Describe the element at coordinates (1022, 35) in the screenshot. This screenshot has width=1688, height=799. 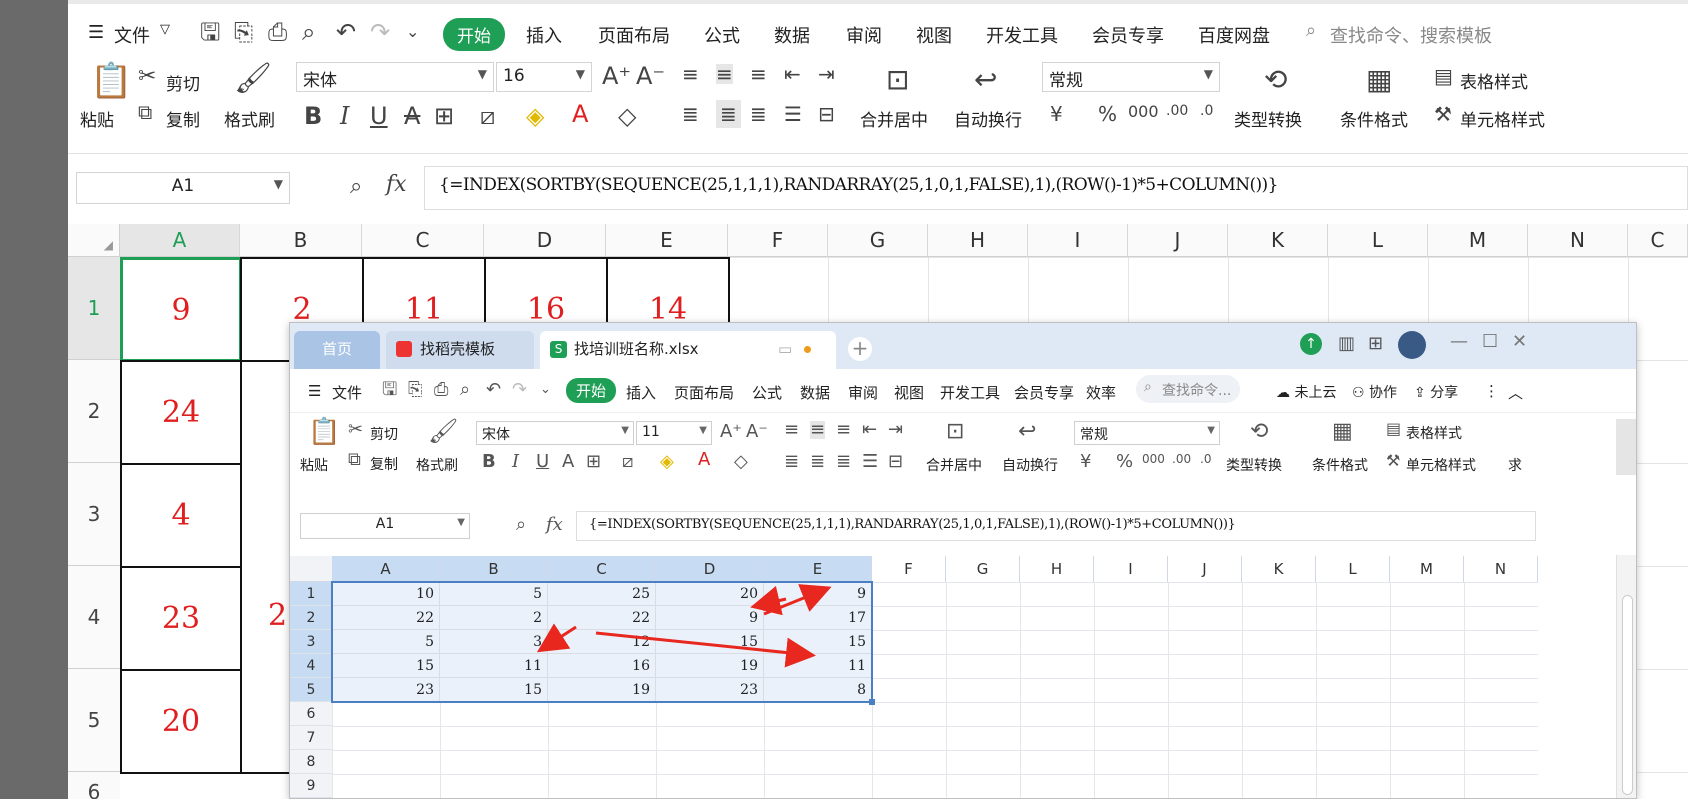
I see `tab-developer: 开发工具` at that location.